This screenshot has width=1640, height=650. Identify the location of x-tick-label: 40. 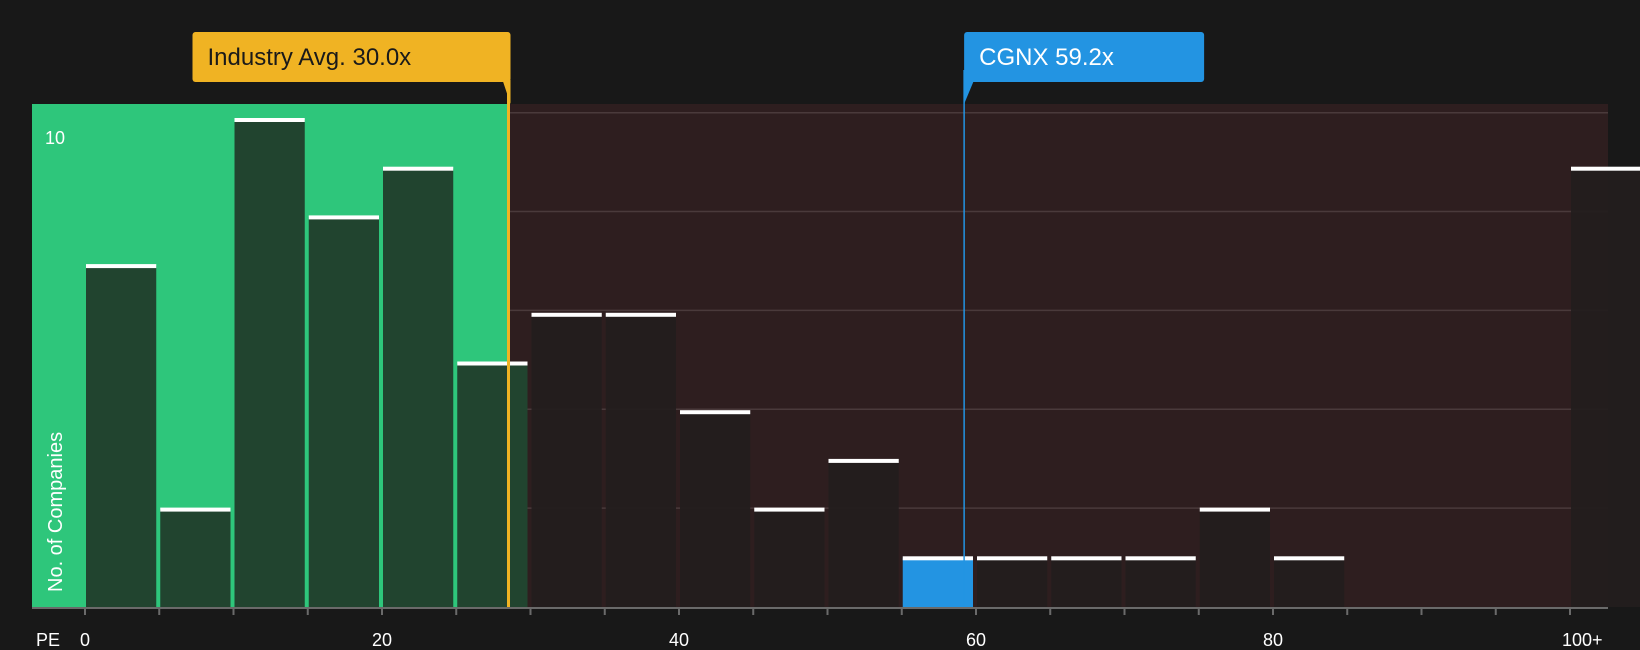
(679, 640).